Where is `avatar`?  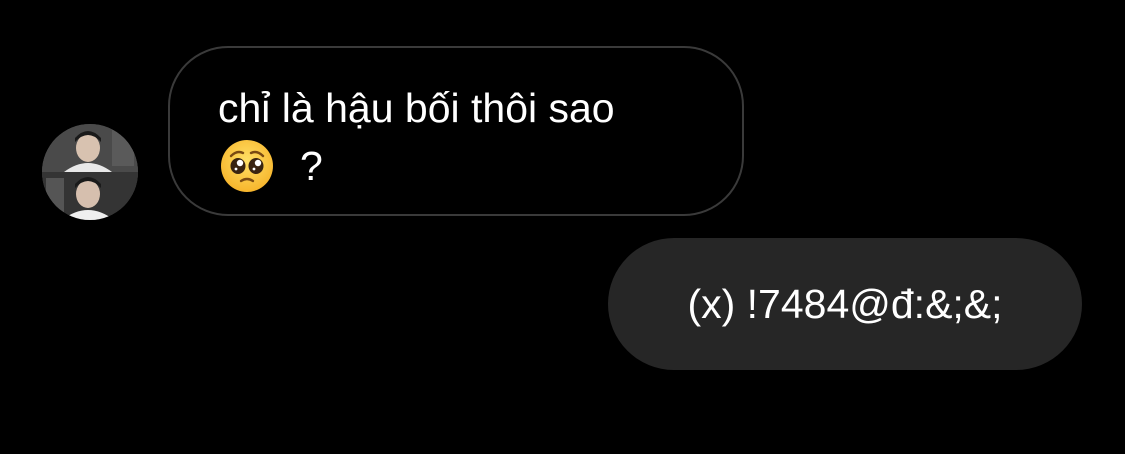
avatar is located at coordinates (90, 172).